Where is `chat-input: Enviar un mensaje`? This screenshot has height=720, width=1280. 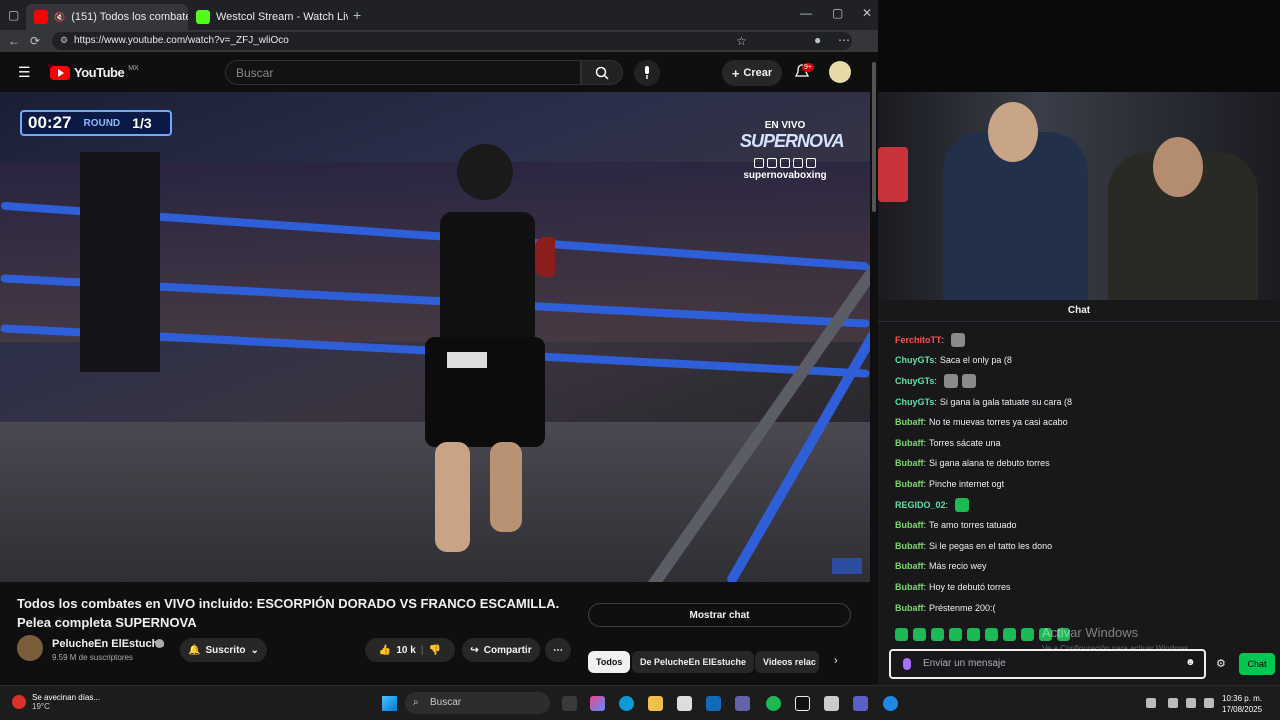
chat-input: Enviar un mensaje is located at coordinates (1047, 664).